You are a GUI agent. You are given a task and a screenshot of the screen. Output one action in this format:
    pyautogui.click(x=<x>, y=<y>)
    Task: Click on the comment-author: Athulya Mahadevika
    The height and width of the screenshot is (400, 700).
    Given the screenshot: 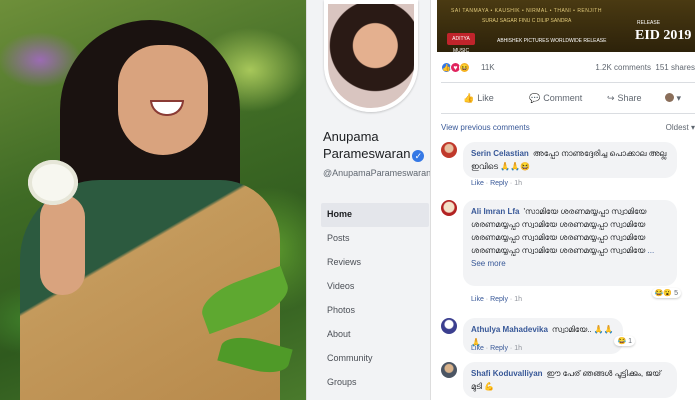 What is the action you would take?
    pyautogui.click(x=509, y=329)
    